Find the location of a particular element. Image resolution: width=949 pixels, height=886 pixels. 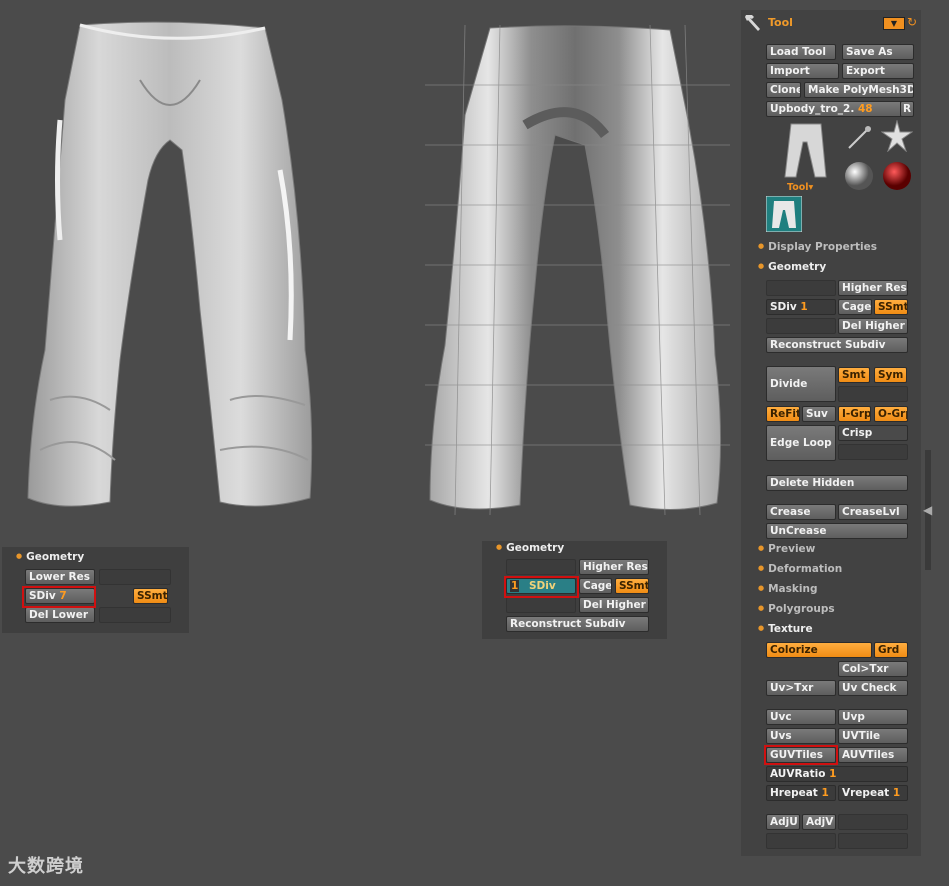

hrepeat-label: Hrepeat is located at coordinates (794, 793).